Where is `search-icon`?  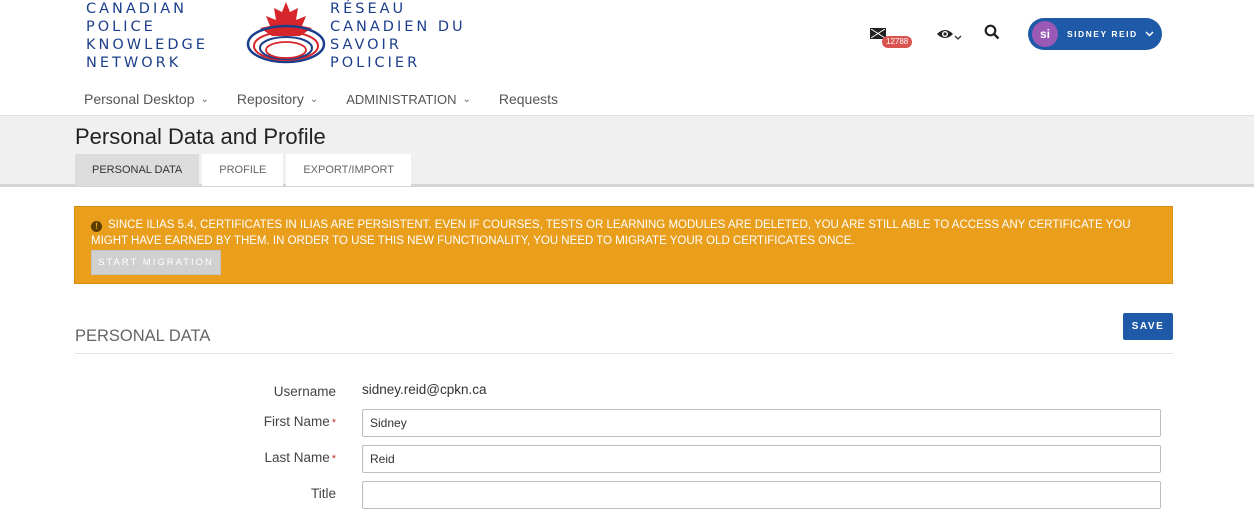 search-icon is located at coordinates (992, 31).